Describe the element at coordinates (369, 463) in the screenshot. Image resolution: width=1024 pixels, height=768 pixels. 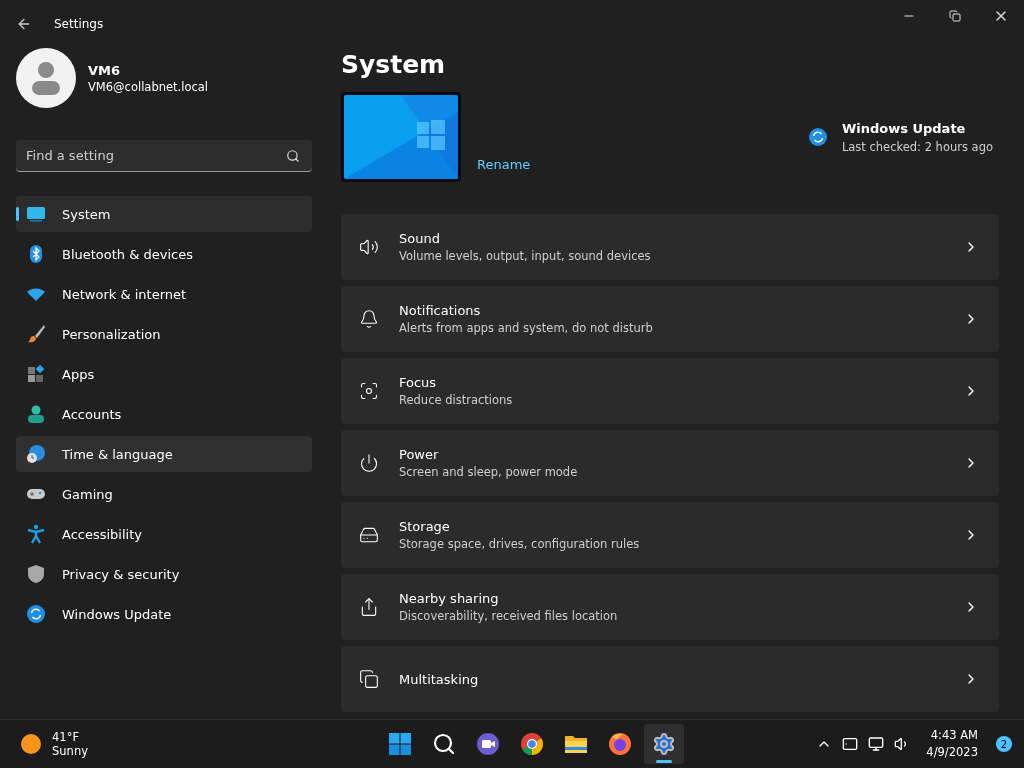
I see `power-icon` at that location.